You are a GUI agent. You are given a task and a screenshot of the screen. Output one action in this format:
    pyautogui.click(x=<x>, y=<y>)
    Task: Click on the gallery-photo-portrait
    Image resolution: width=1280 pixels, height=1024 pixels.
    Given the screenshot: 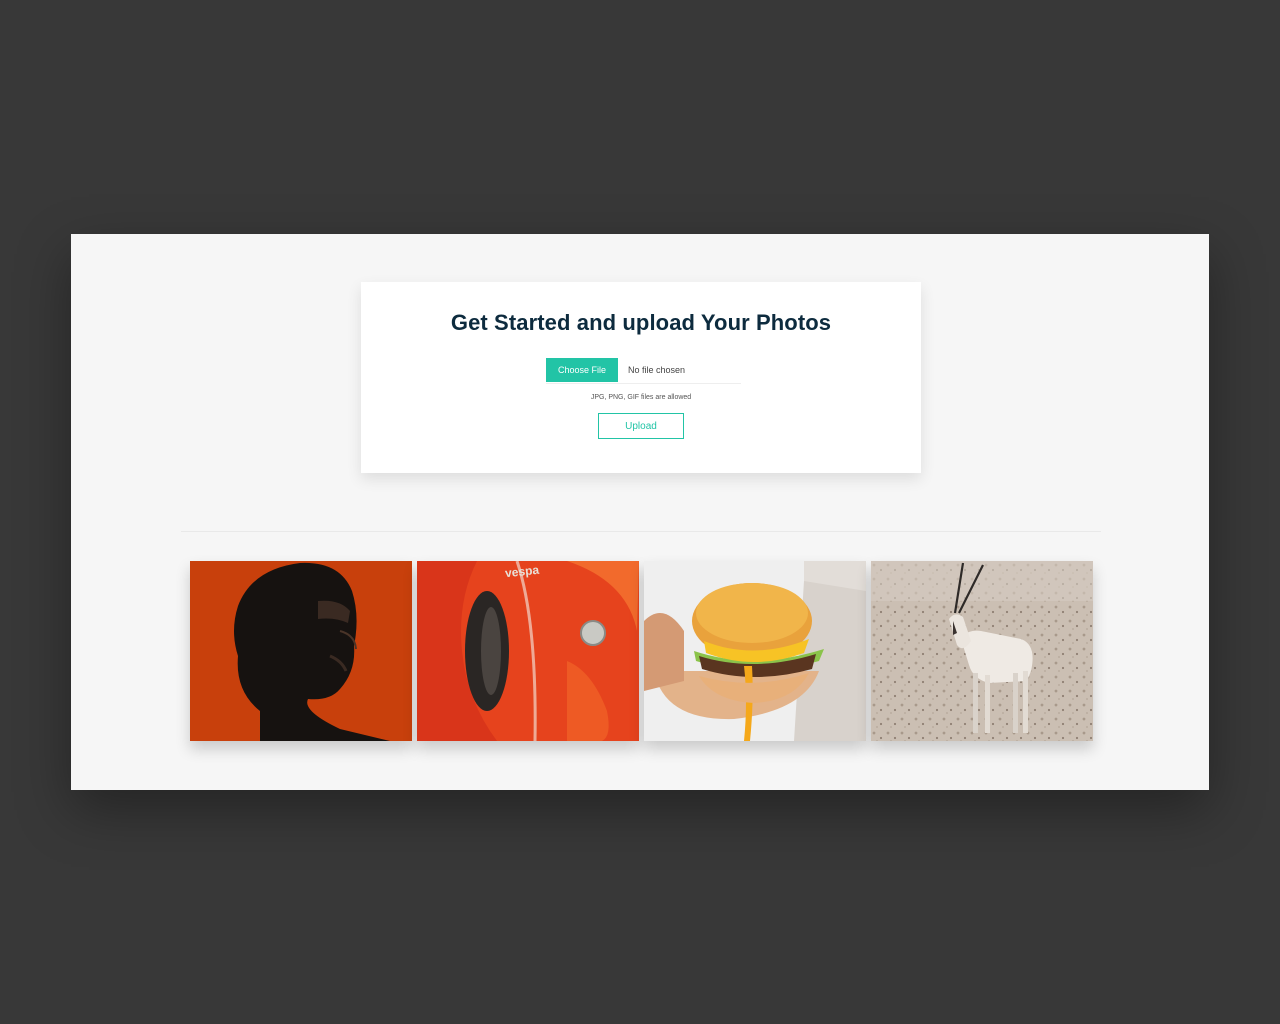 What is the action you would take?
    pyautogui.click(x=301, y=651)
    